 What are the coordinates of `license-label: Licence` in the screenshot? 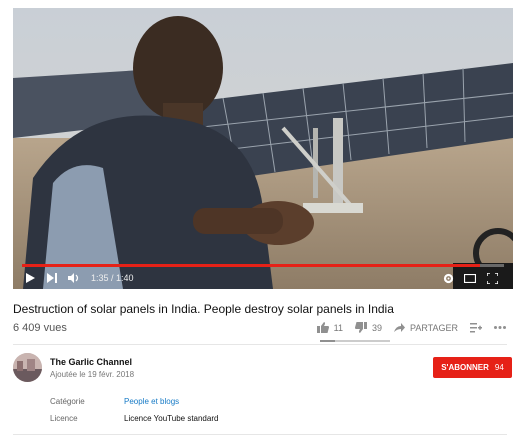 It's located at (64, 418).